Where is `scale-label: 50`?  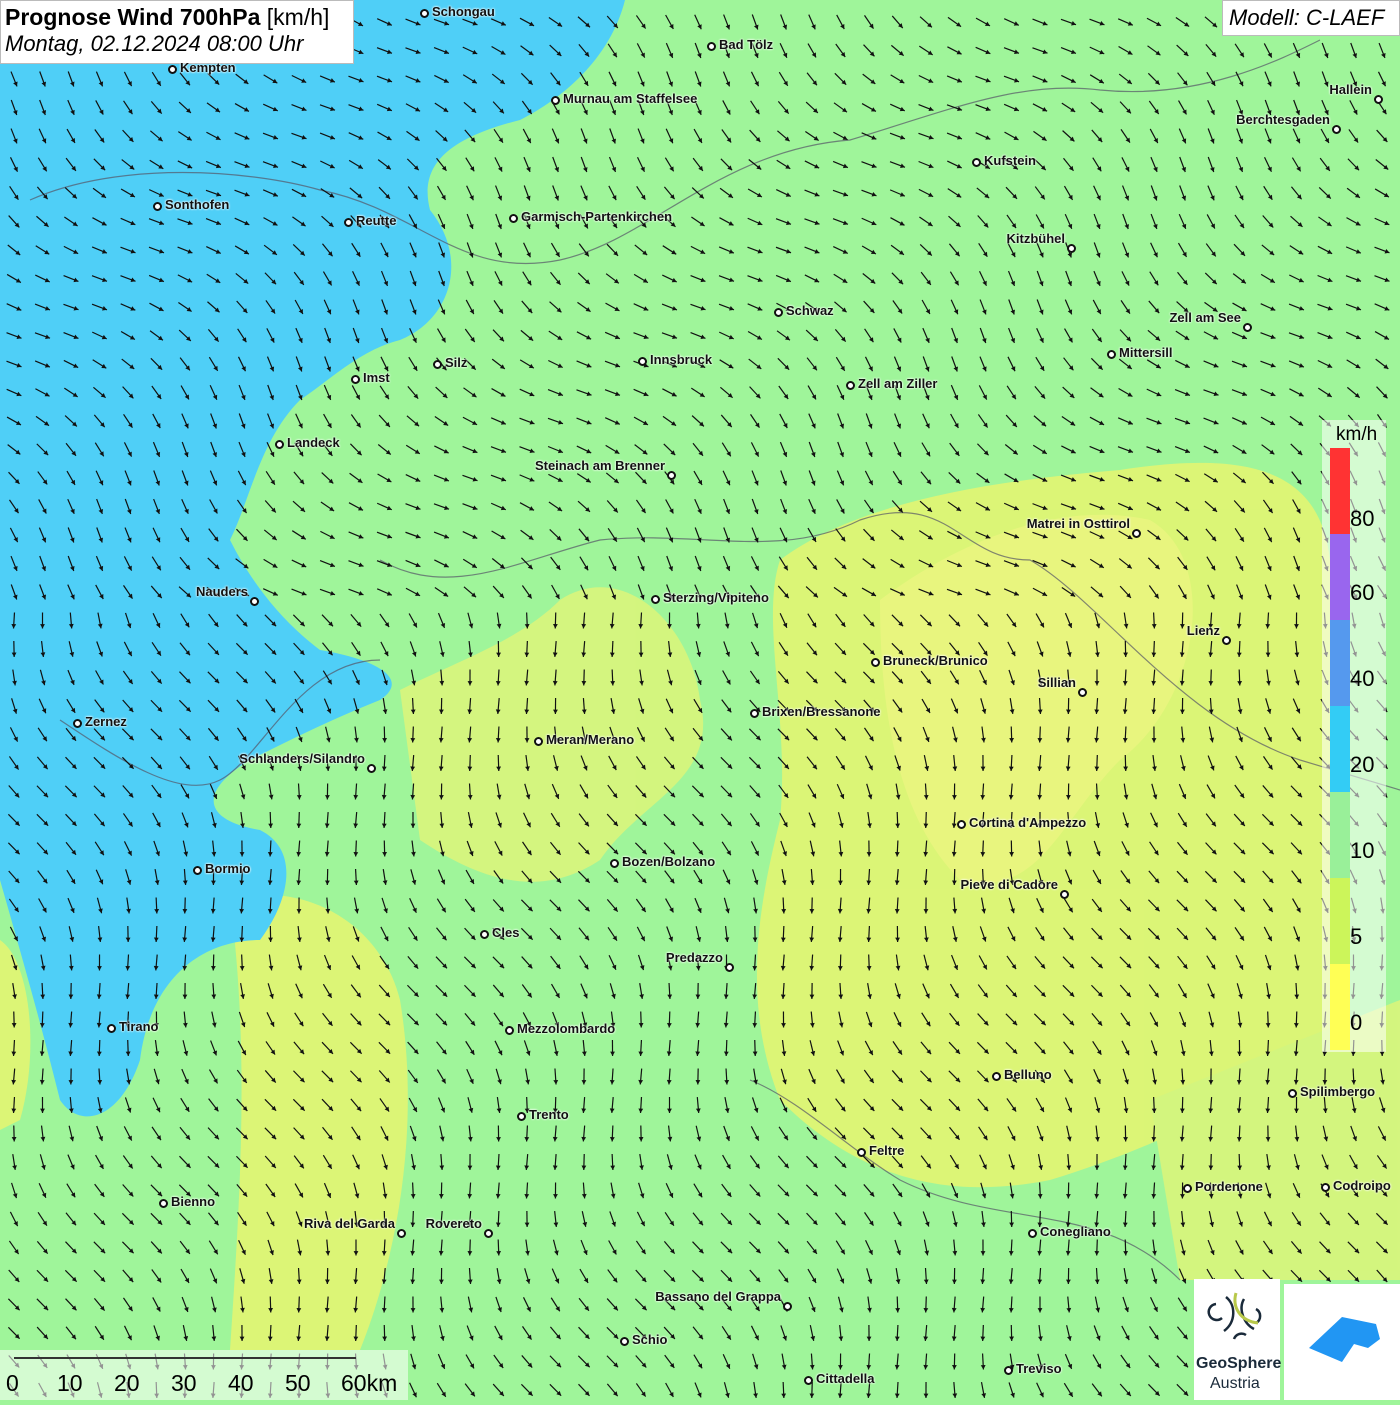 scale-label: 50 is located at coordinates (298, 1383).